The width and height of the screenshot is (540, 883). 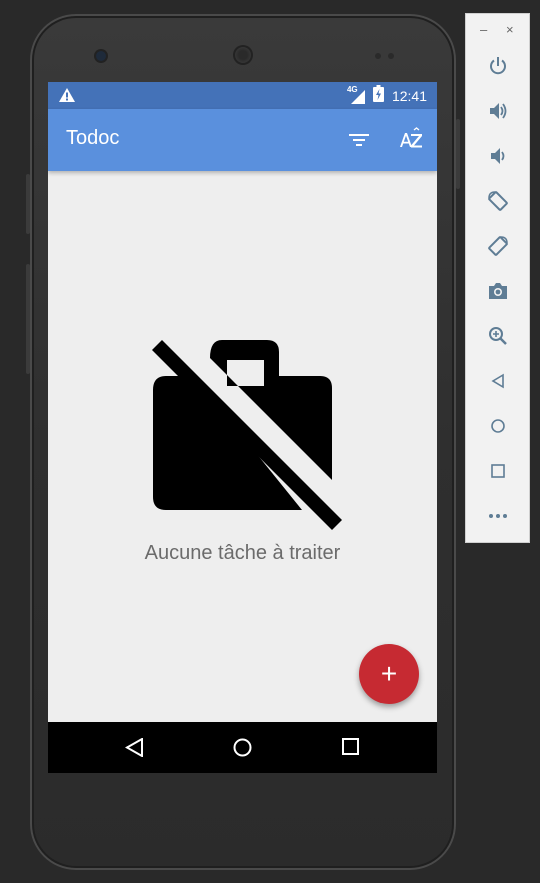 What do you see at coordinates (378, 56) in the screenshot?
I see `proximity-sensor` at bounding box center [378, 56].